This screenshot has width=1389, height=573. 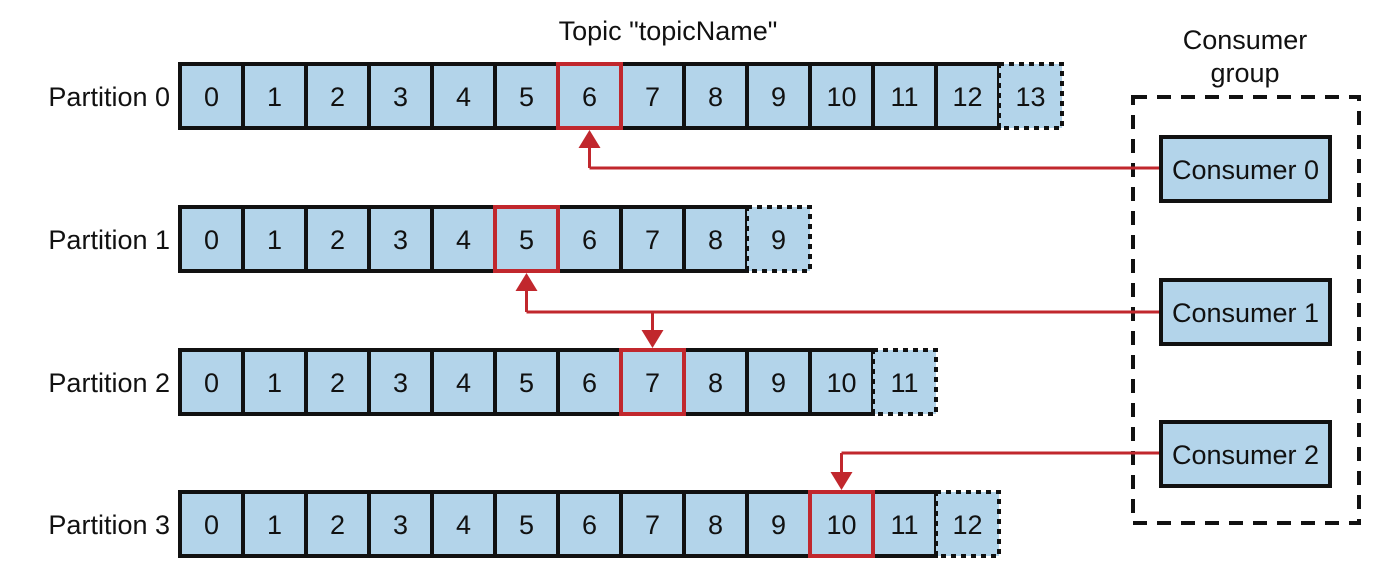 What do you see at coordinates (967, 525) in the screenshot?
I see `next-offset-label: 12` at bounding box center [967, 525].